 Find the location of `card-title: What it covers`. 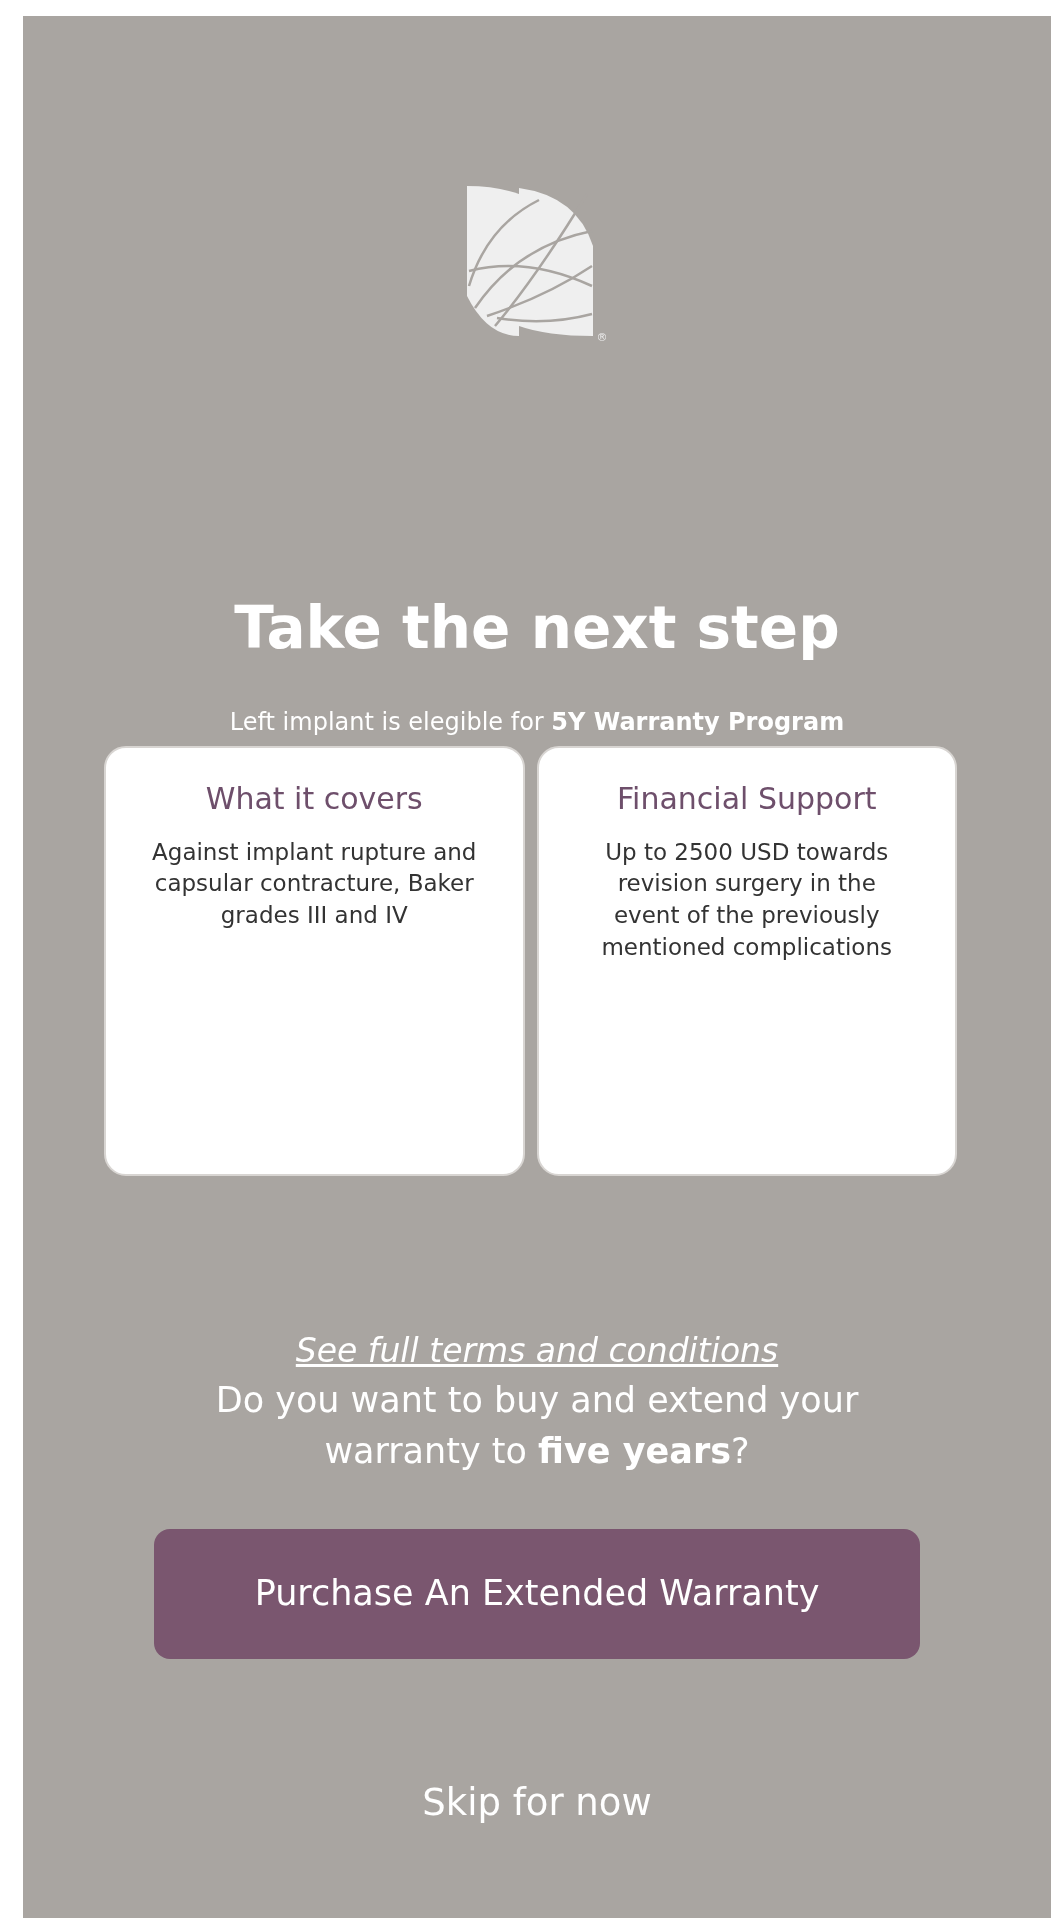

card-title: What it covers is located at coordinates (314, 798).